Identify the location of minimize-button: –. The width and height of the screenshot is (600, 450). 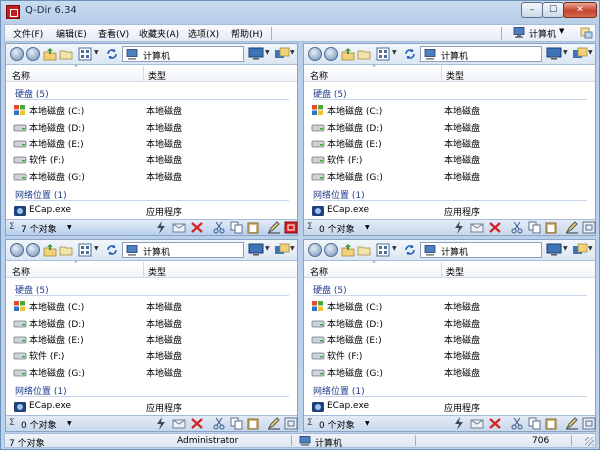
(532, 10).